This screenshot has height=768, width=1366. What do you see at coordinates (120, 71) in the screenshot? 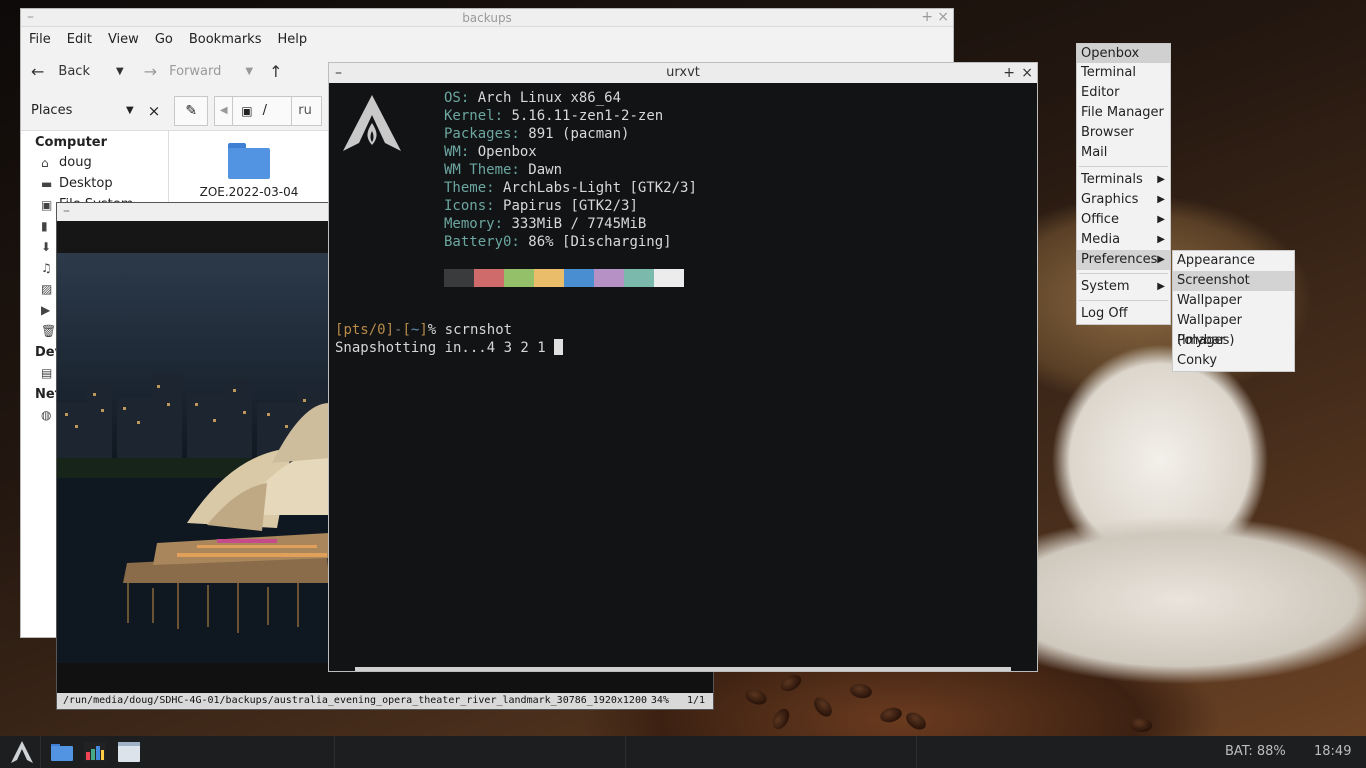
I see `back-history-dropdown-icon: ▼` at bounding box center [120, 71].